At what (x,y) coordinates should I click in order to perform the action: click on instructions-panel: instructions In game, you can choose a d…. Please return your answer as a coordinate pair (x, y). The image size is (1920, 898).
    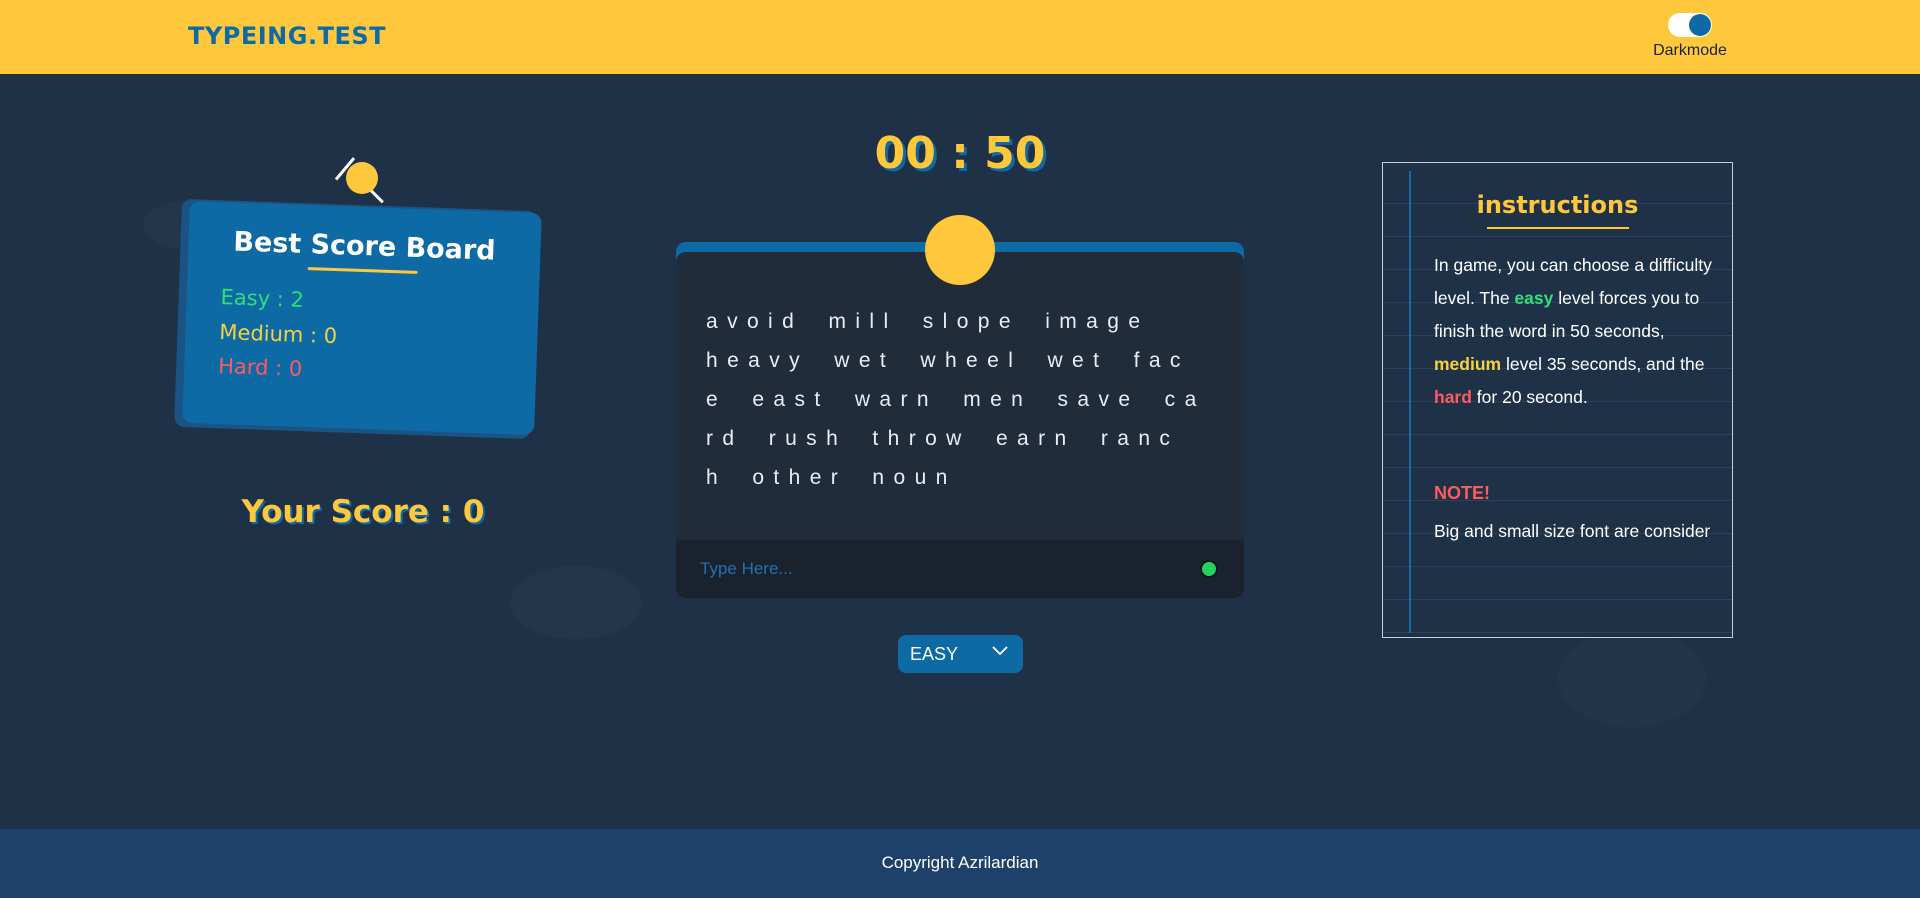
    Looking at the image, I should click on (1557, 400).